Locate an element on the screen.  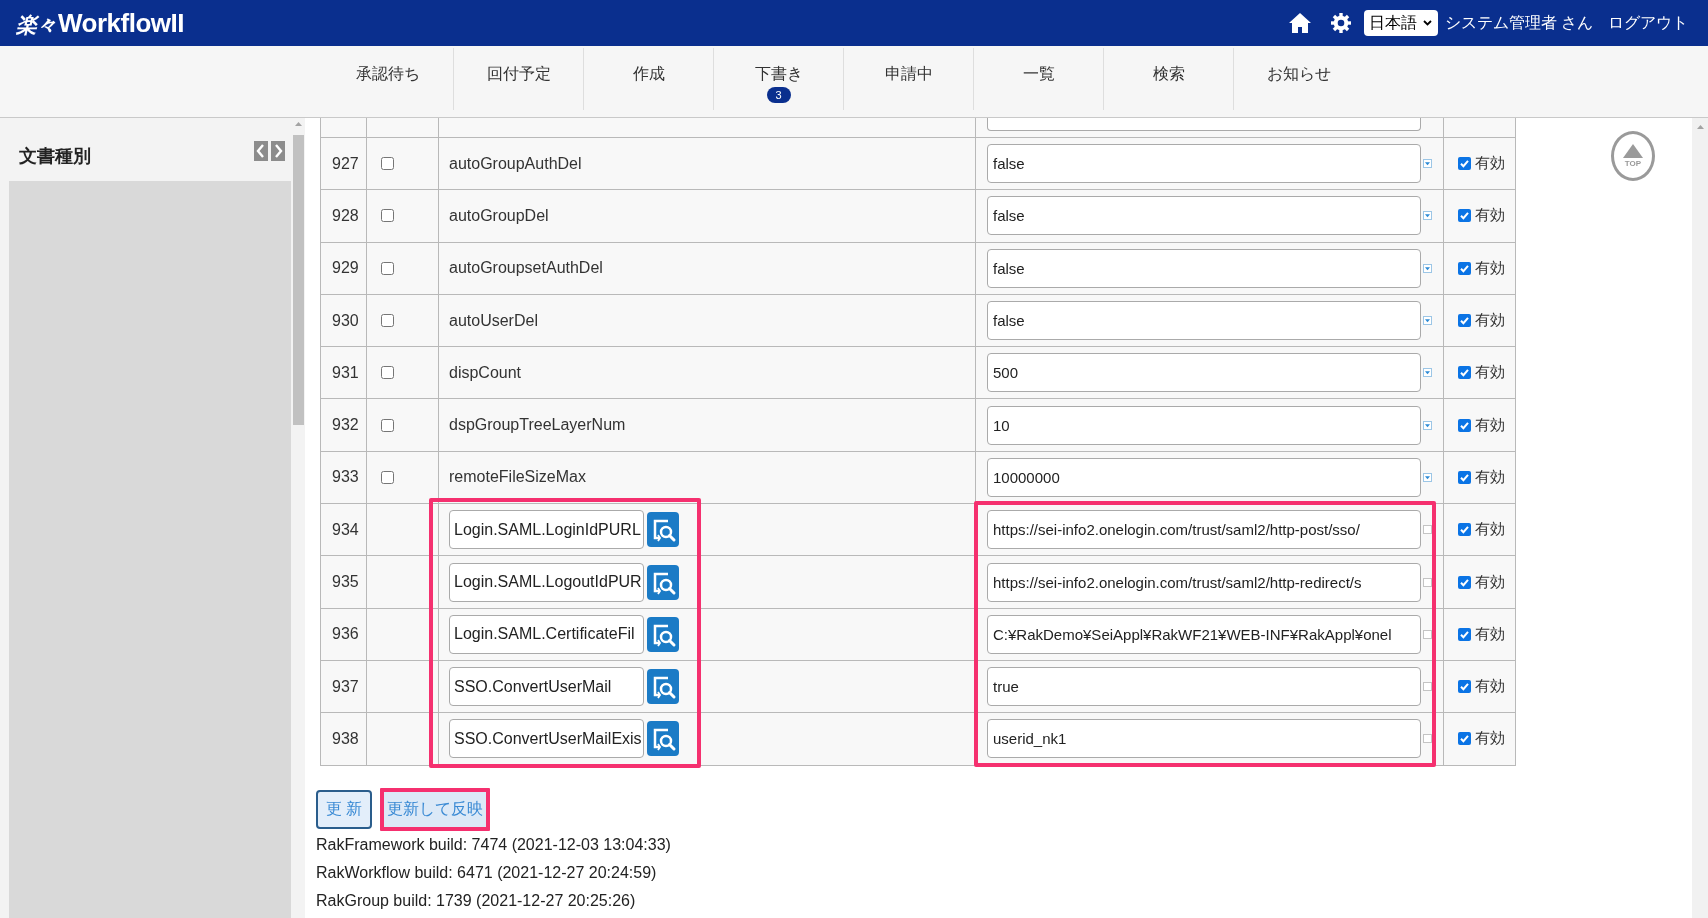
nav-tab: お知らせ is located at coordinates (1298, 79).